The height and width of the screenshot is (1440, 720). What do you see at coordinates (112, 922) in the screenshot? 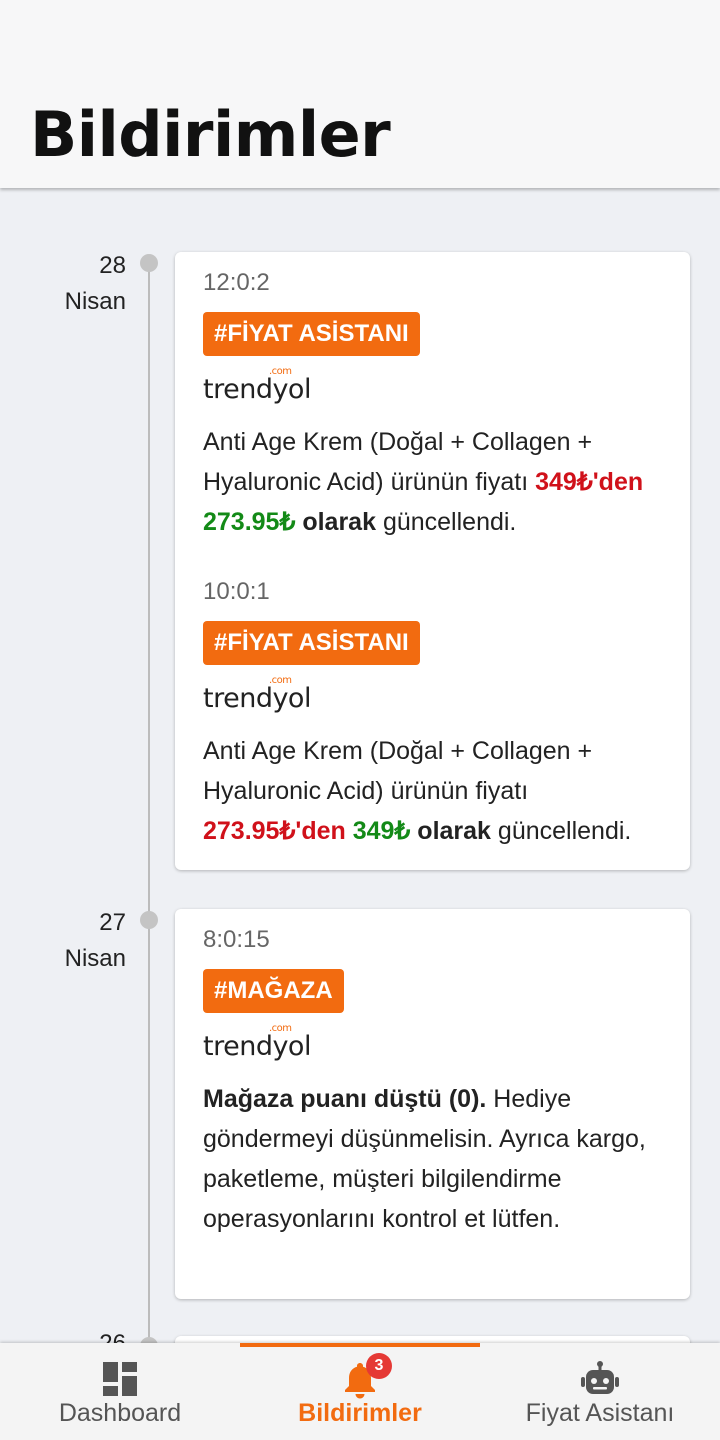
I see `date-day: 27` at bounding box center [112, 922].